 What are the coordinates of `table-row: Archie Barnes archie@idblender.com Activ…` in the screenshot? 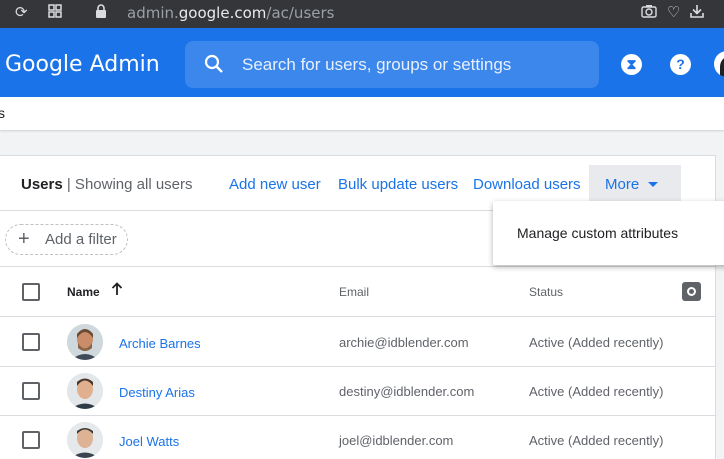 It's located at (358, 342).